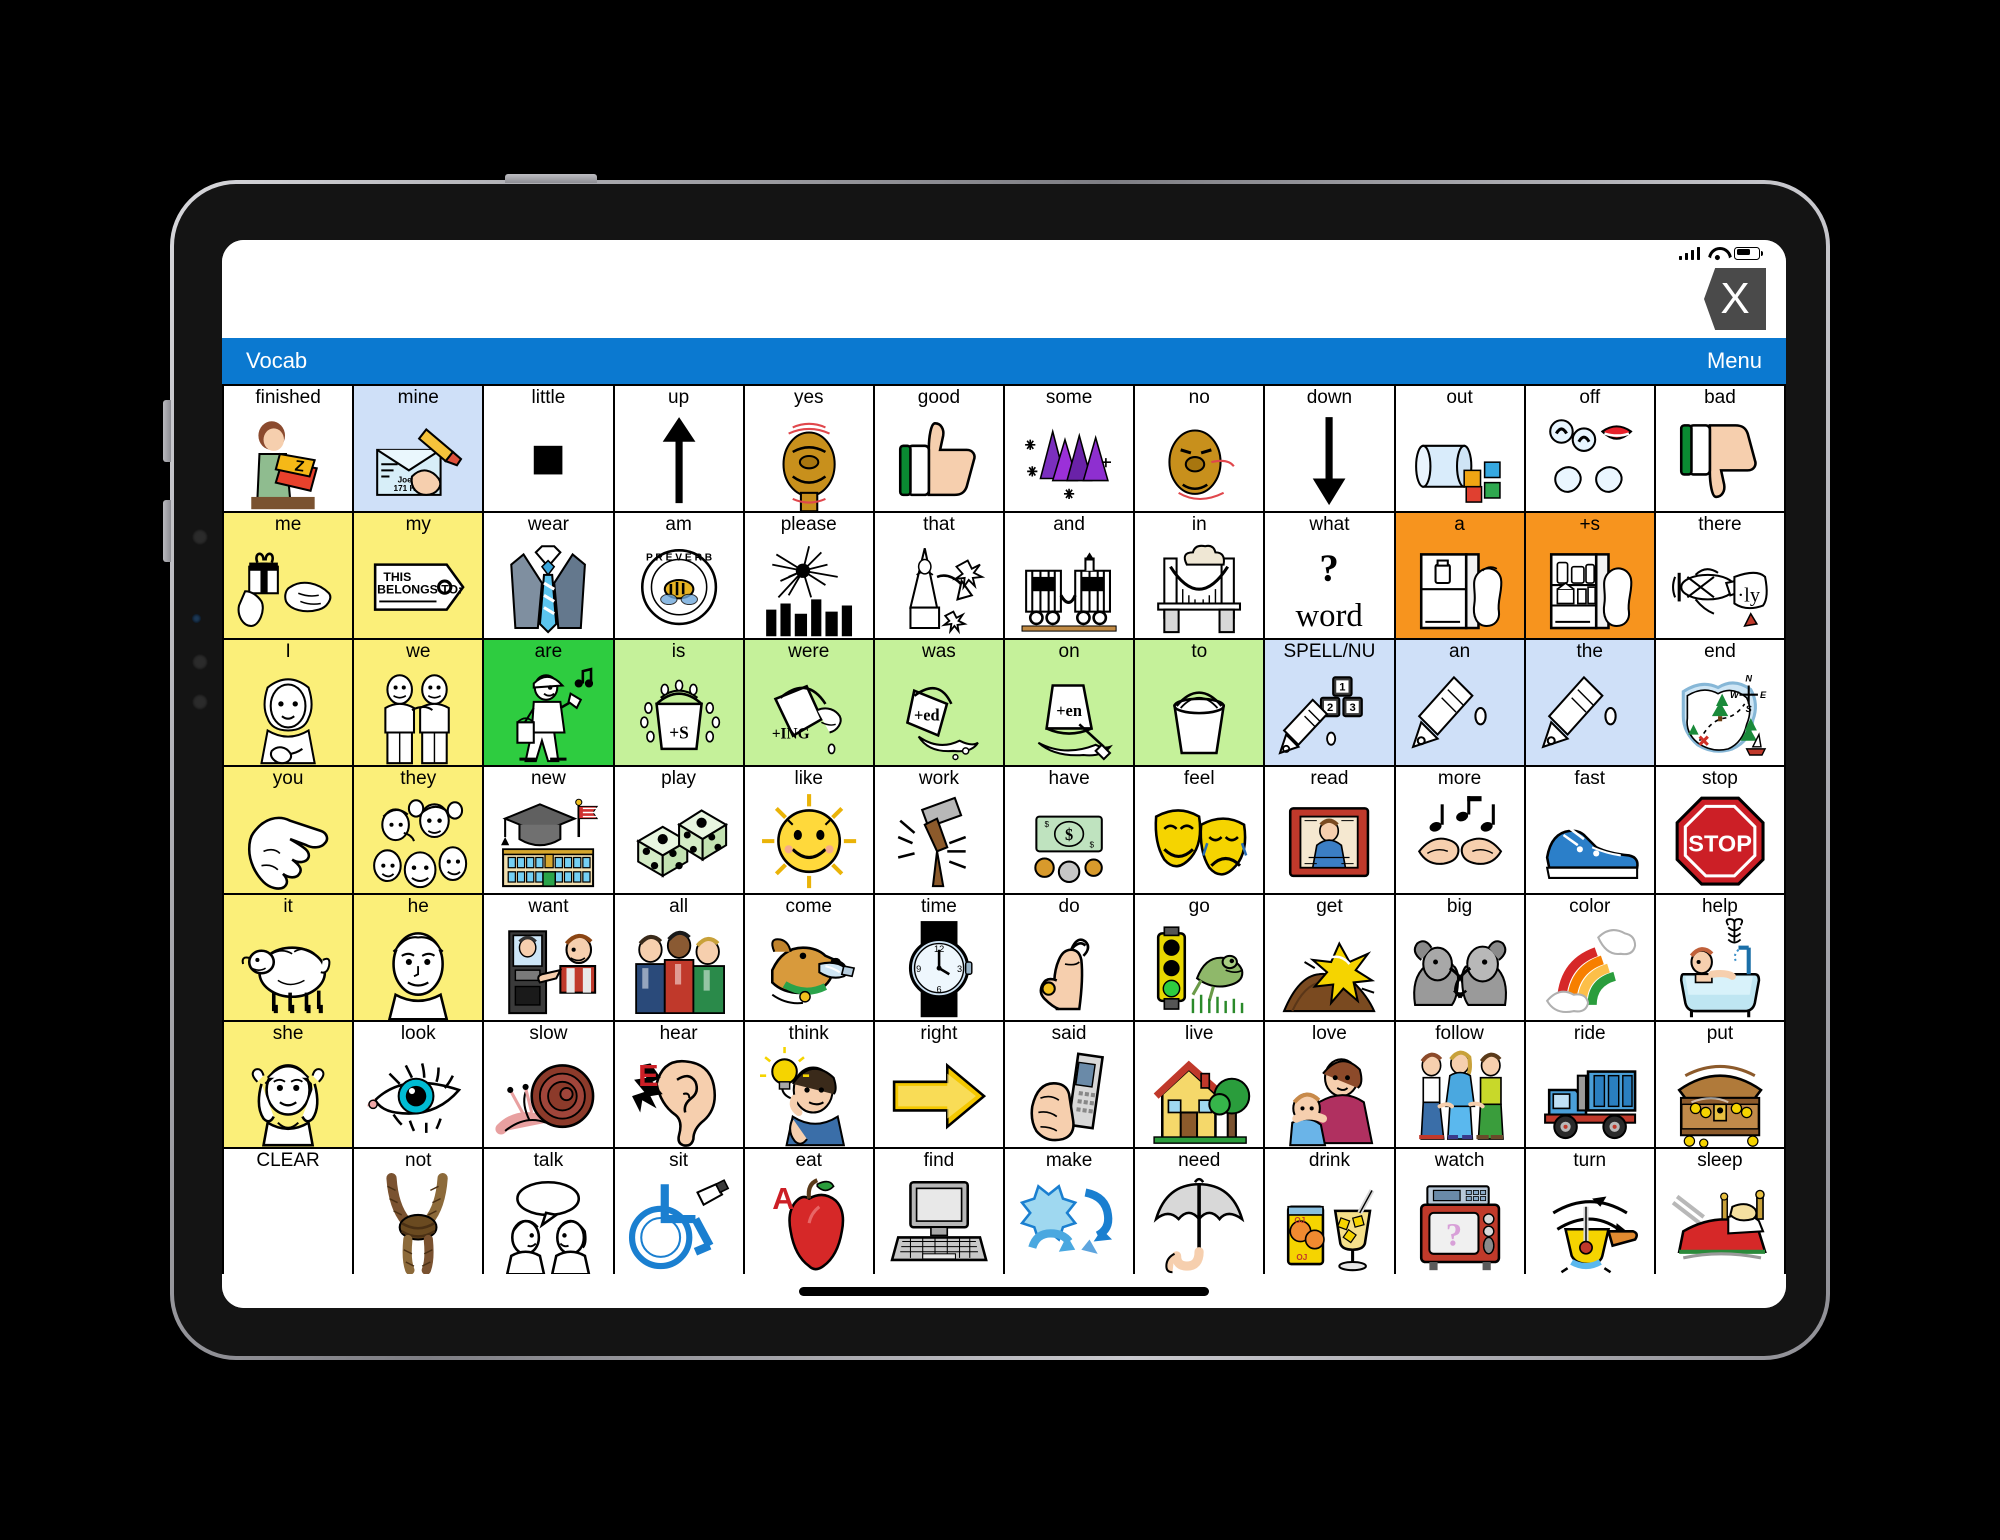  What do you see at coordinates (288, 1084) in the screenshot?
I see `vocab-cell-she: she` at bounding box center [288, 1084].